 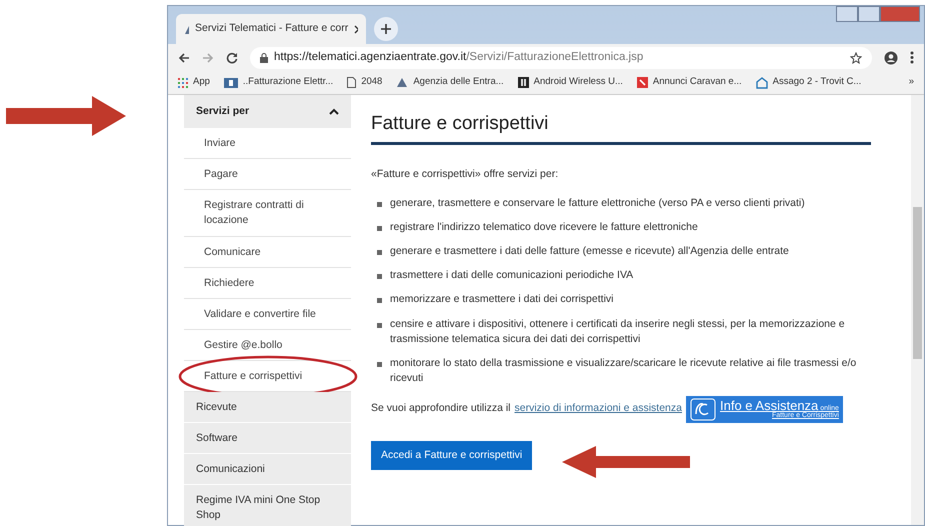 I want to click on more-bookmarks-button: », so click(x=911, y=82).